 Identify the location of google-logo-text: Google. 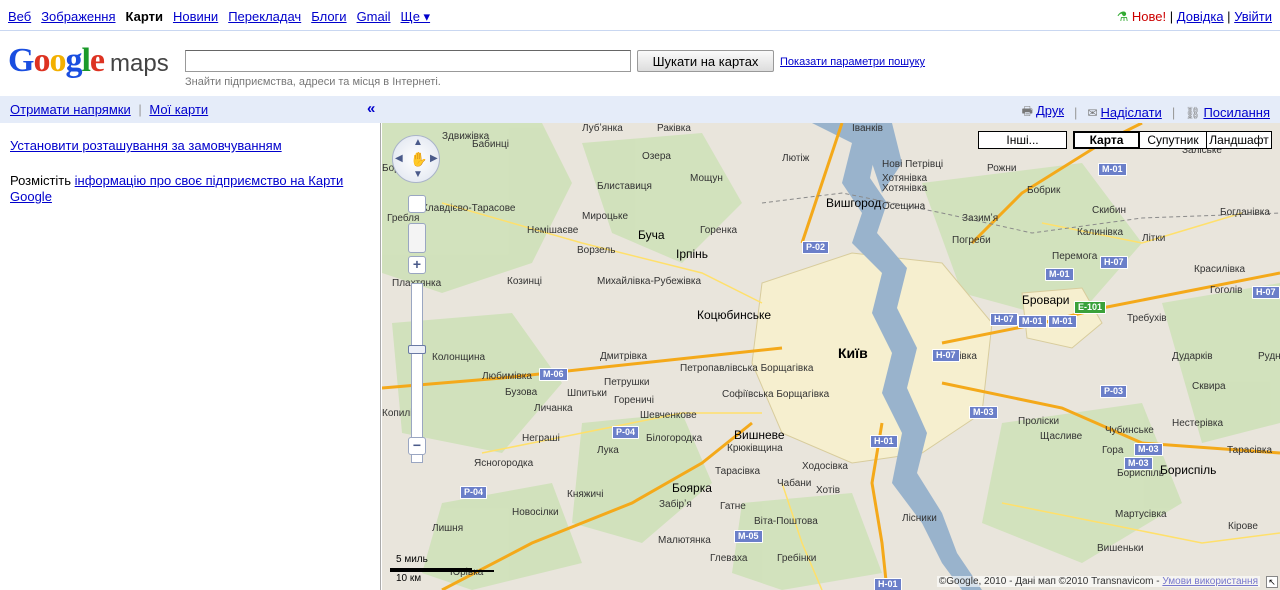
(56, 60).